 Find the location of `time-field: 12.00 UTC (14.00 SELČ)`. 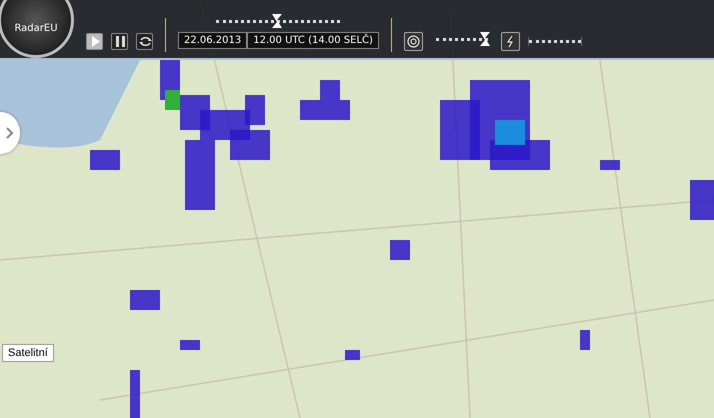

time-field: 12.00 UTC (14.00 SELČ) is located at coordinates (313, 40).